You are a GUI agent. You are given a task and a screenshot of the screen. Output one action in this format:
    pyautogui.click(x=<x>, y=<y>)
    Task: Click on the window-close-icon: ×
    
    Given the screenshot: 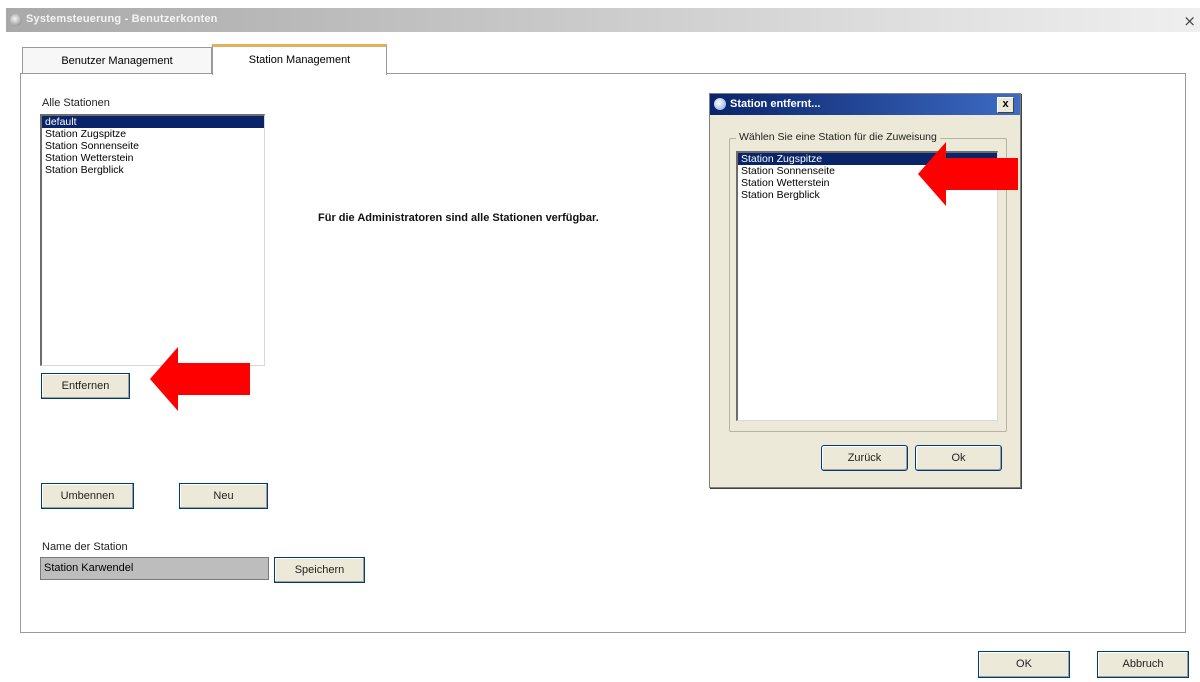 What is the action you would take?
    pyautogui.click(x=1189, y=21)
    